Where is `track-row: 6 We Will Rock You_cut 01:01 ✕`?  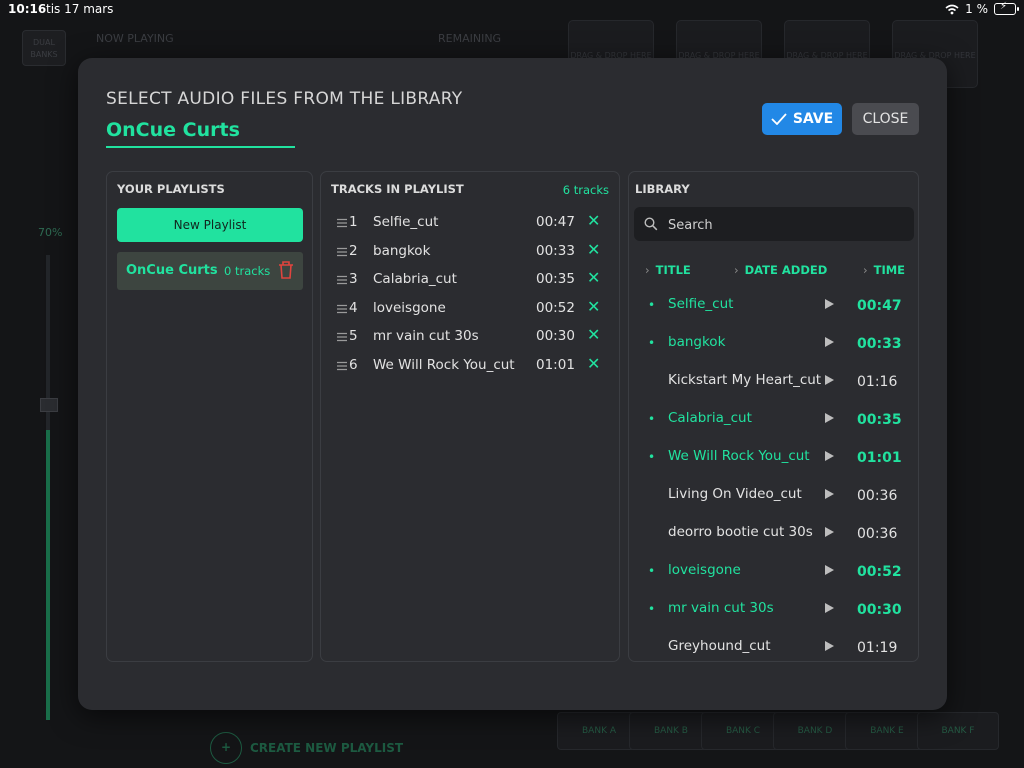
track-row: 6 We Will Rock You_cut 01:01 ✕ is located at coordinates (472, 366).